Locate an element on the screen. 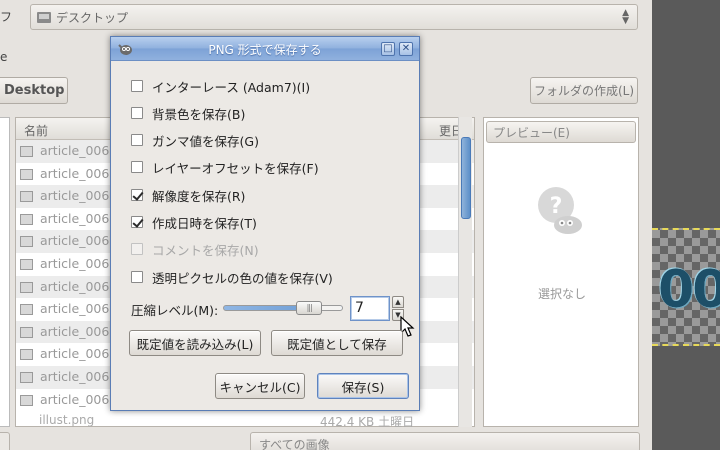 The image size is (720, 450). checkbox-save-transparent-color is located at coordinates (137, 277).